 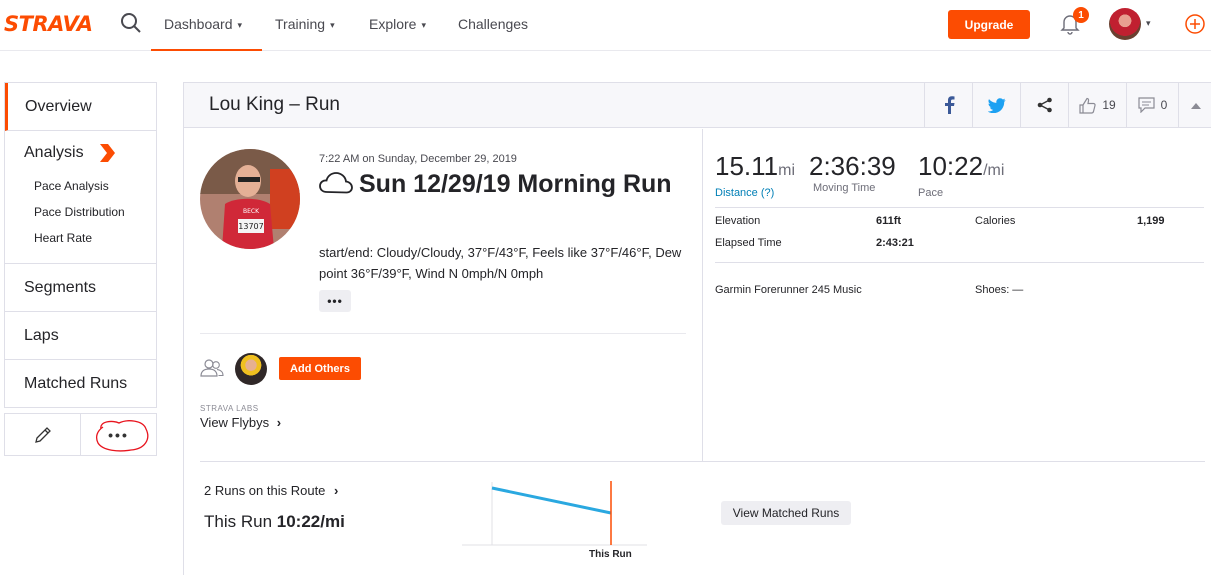 I want to click on svg-text: 13707, so click(x=250, y=226).